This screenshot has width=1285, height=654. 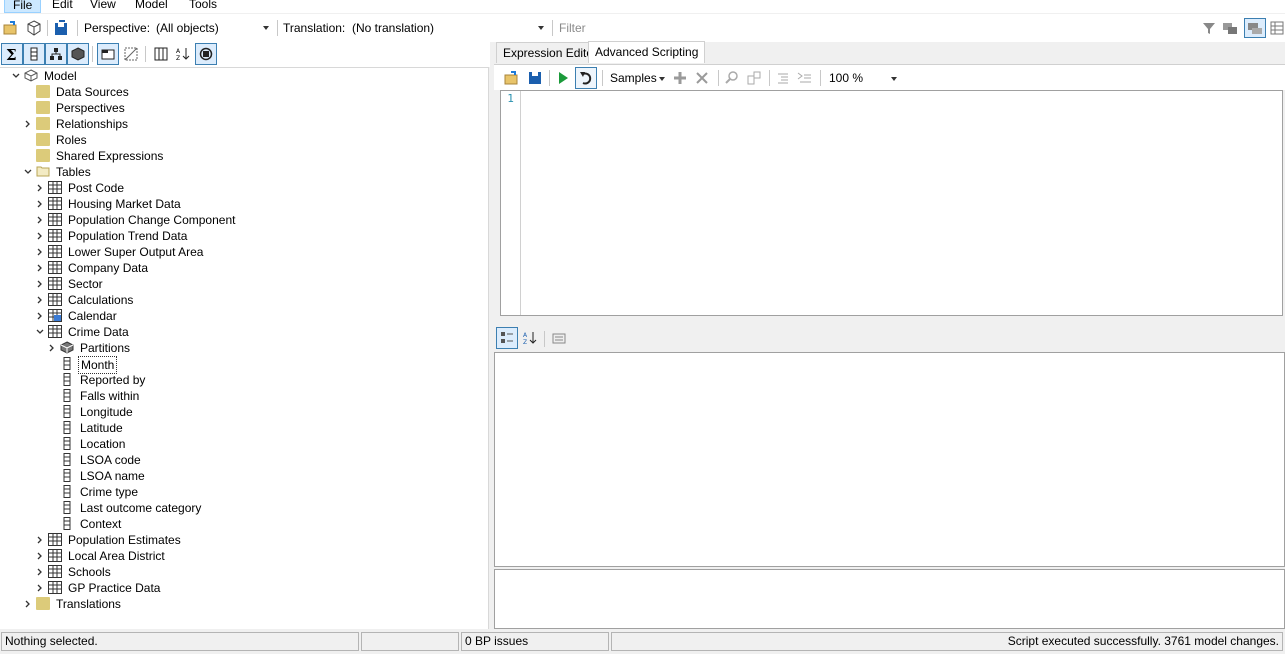 What do you see at coordinates (178, 58) in the screenshot?
I see `svg-text: Z` at bounding box center [178, 58].